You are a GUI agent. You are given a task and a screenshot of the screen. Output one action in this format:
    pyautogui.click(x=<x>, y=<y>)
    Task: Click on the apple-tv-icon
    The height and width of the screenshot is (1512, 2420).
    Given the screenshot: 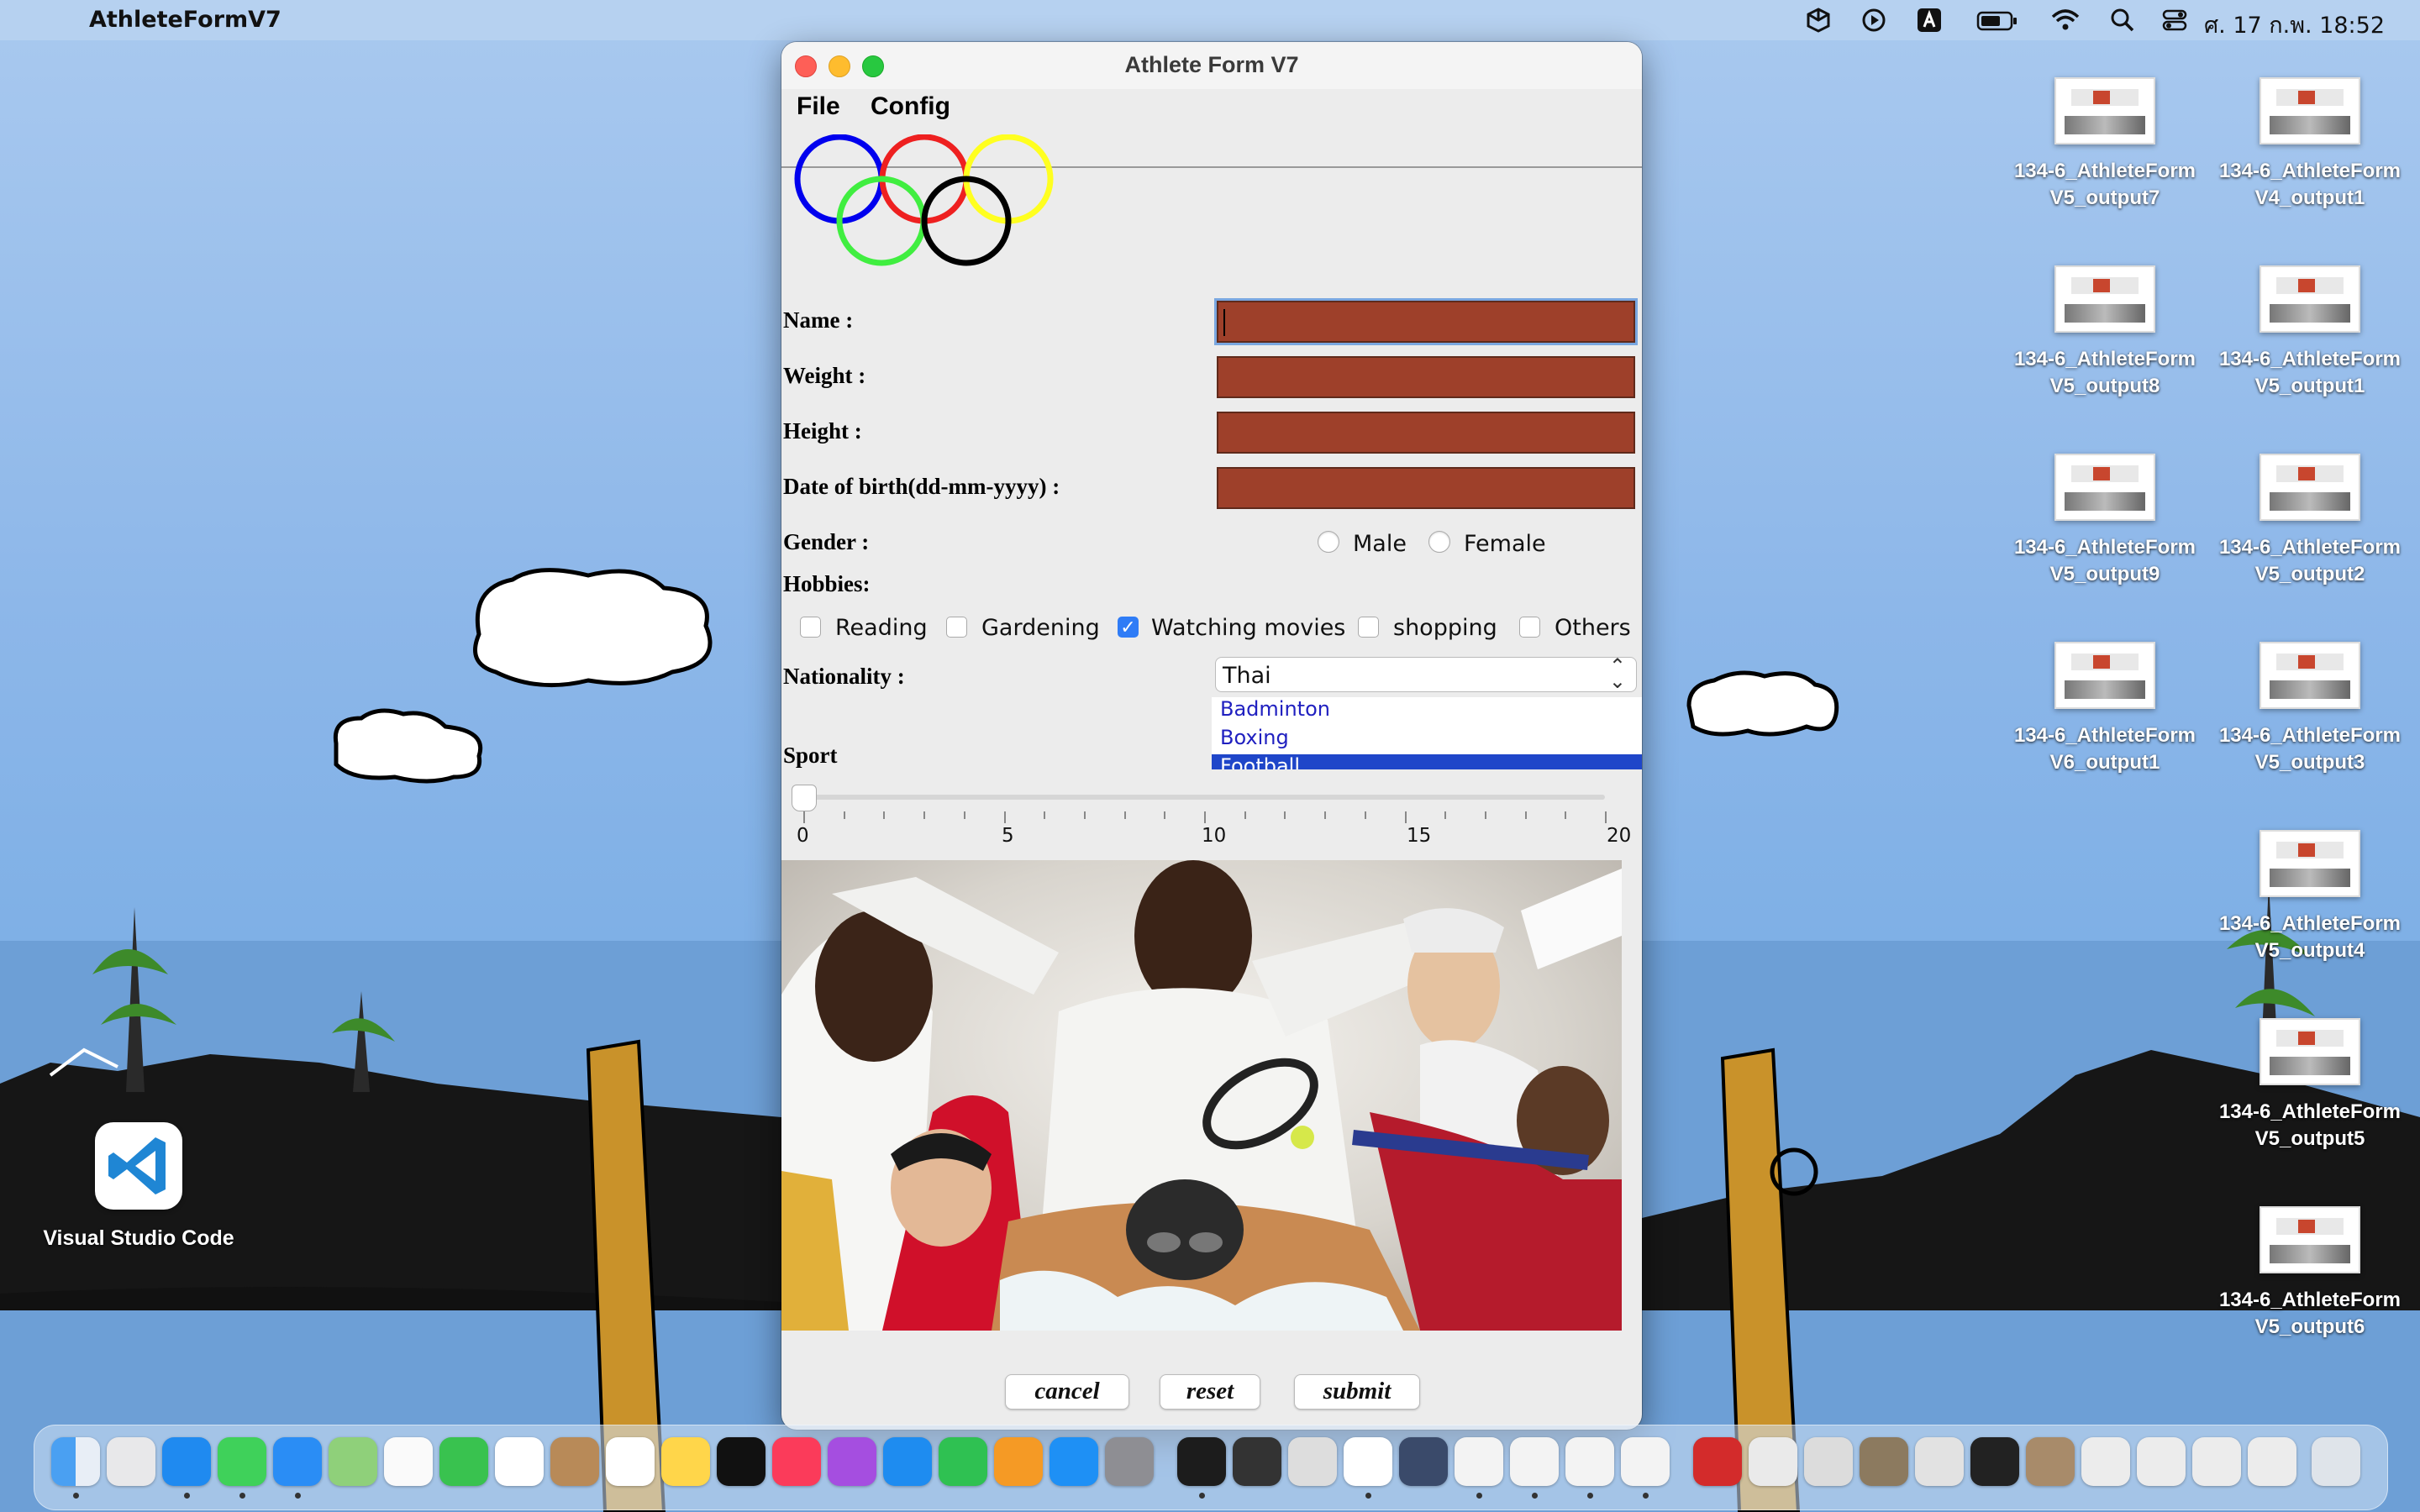 What is the action you would take?
    pyautogui.click(x=741, y=1461)
    